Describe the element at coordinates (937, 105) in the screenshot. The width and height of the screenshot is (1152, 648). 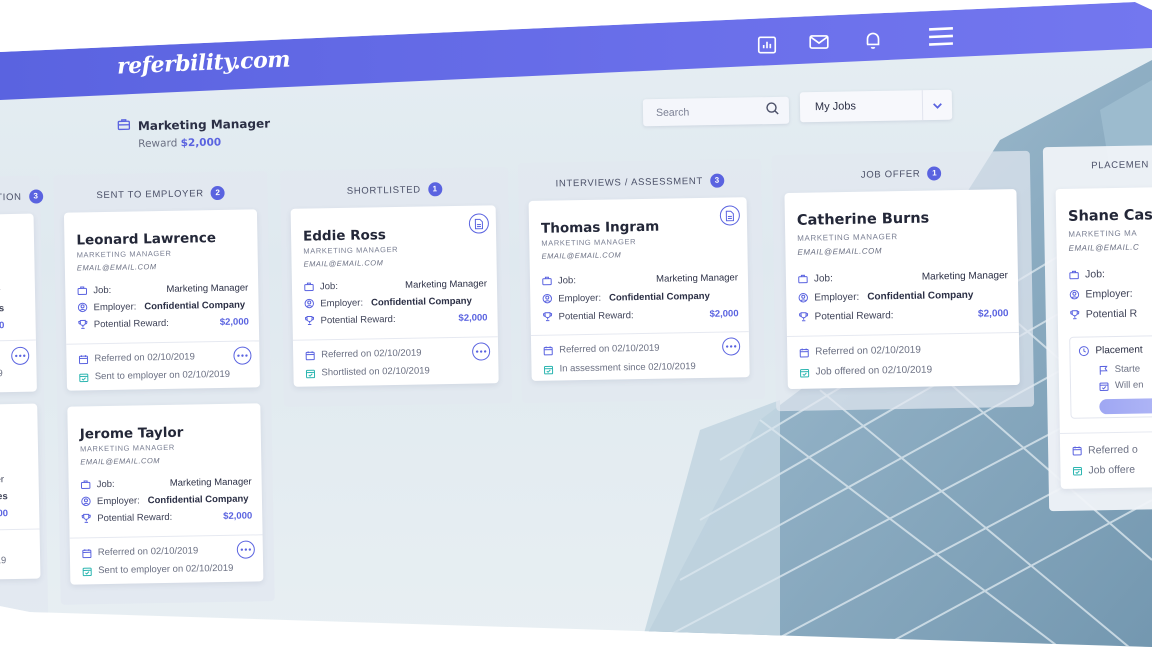
I see `chevron-down-icon` at that location.